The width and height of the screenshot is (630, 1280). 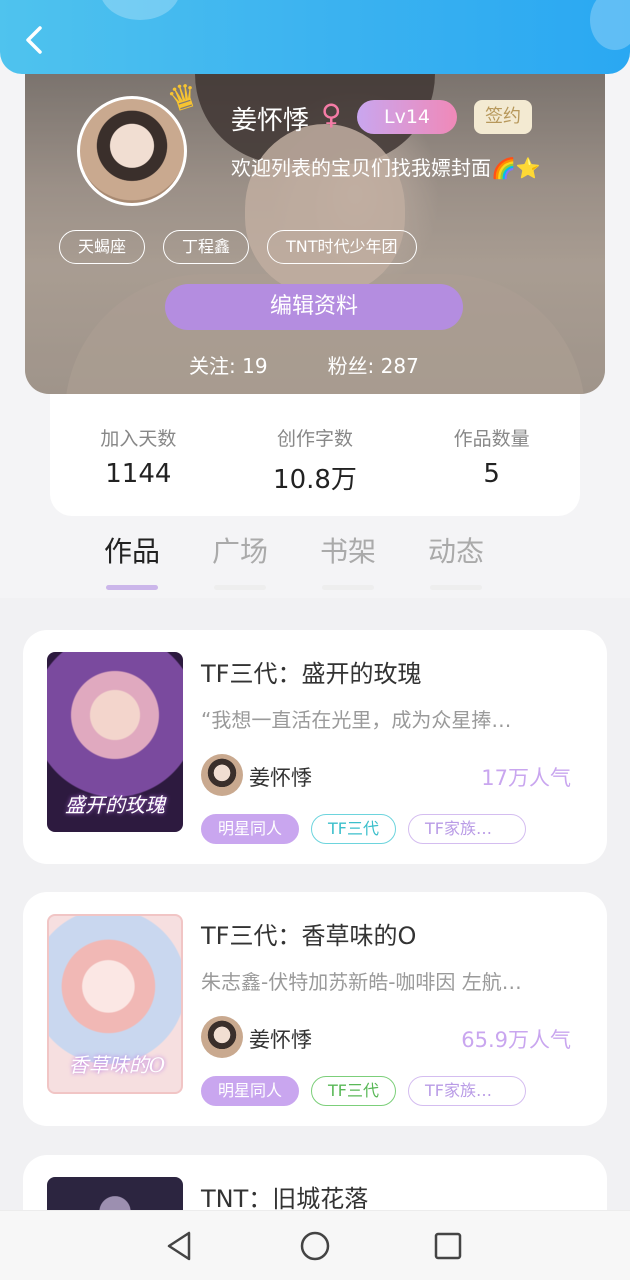 What do you see at coordinates (228, 364) in the screenshot?
I see `following-count: 关注: 19` at bounding box center [228, 364].